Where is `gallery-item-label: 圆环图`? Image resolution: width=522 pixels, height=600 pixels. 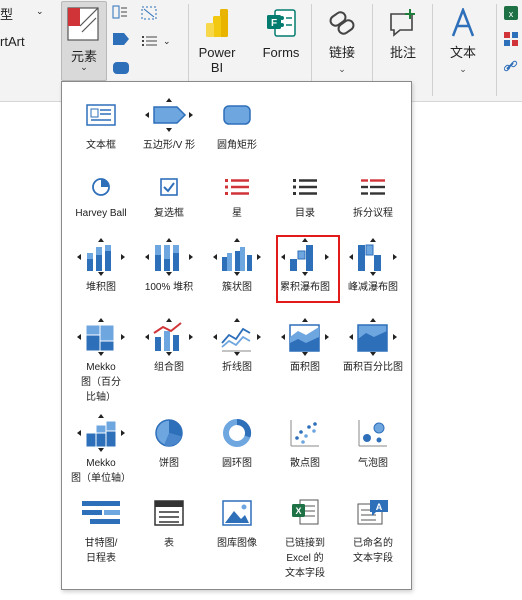
gallery-item-label: 圆环图 is located at coordinates (237, 463).